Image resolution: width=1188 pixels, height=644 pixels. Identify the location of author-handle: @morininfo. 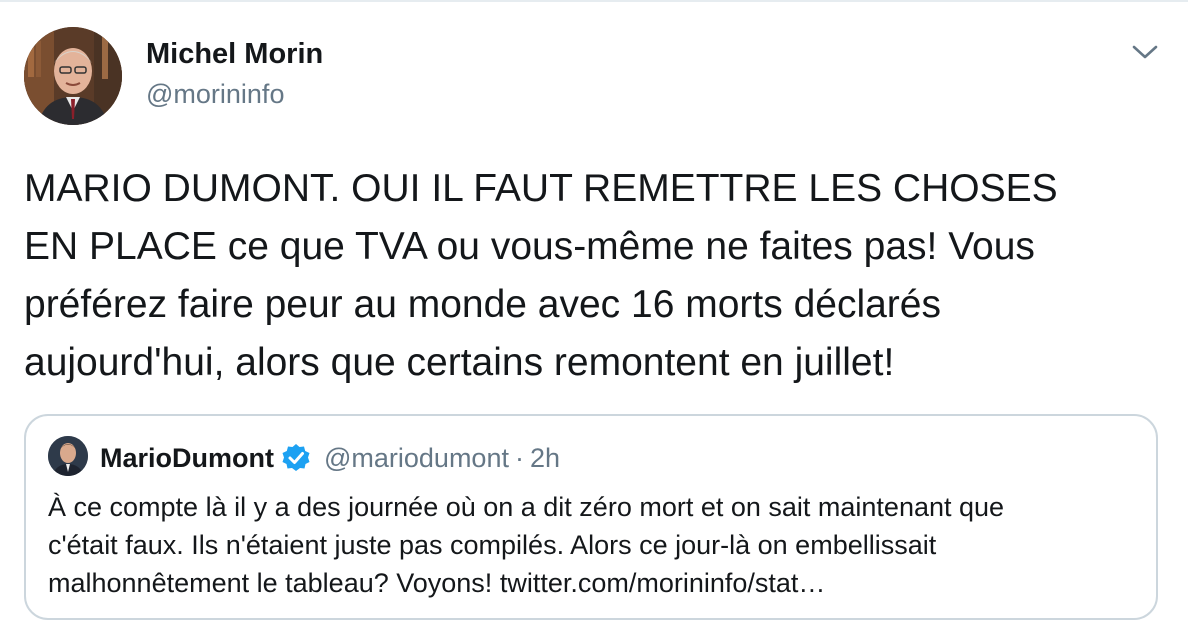
(215, 94).